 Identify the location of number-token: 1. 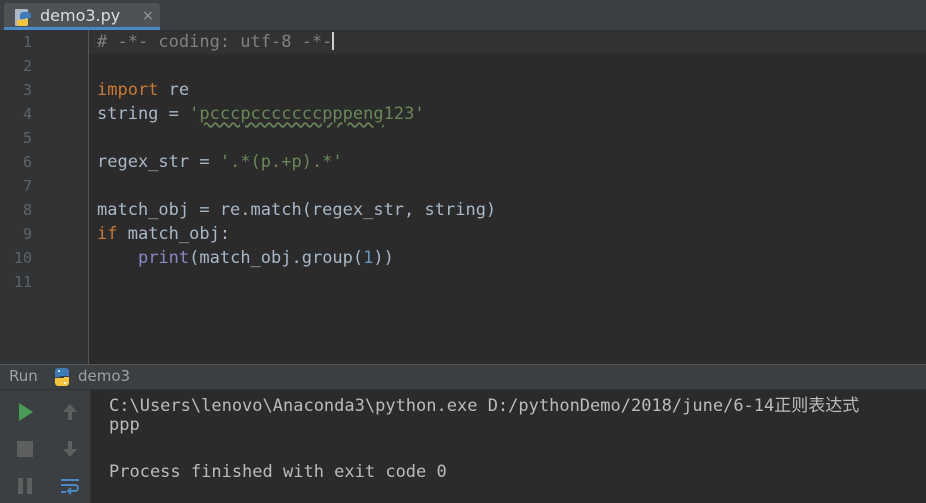
(368, 258).